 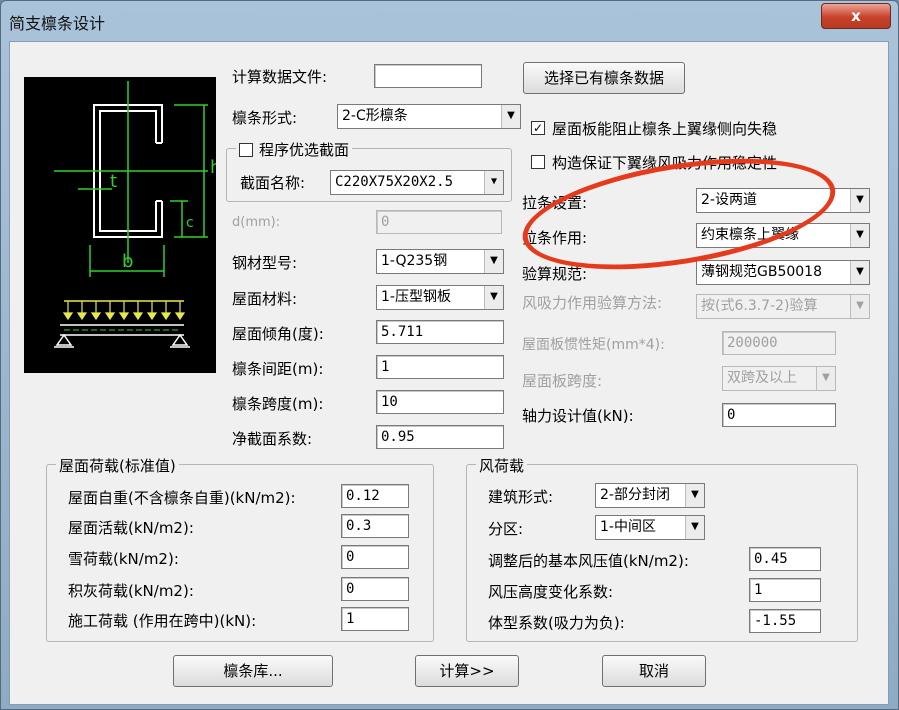 I want to click on wind-method-value: 按(式6.3.7-2)验算, so click(x=759, y=306).